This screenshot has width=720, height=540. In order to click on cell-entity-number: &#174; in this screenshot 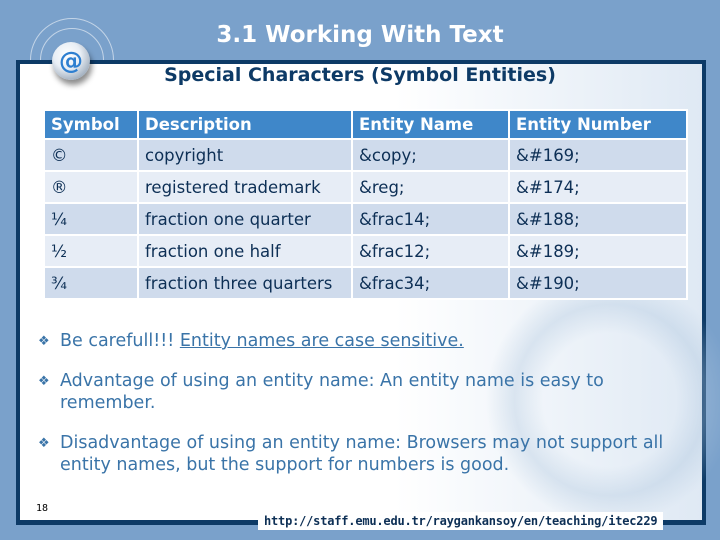, I will do `click(598, 187)`.